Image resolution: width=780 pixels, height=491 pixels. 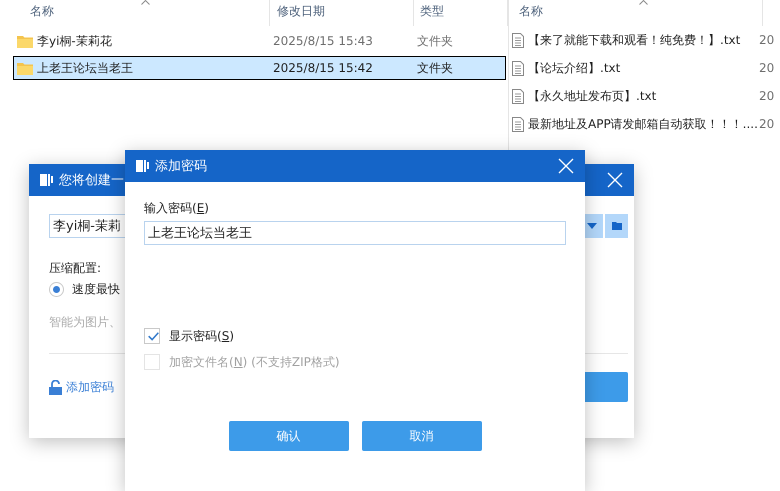 I want to click on file-row: 上老王论坛当老王 2025/8/15 15:42 文件夹, so click(x=259, y=68).